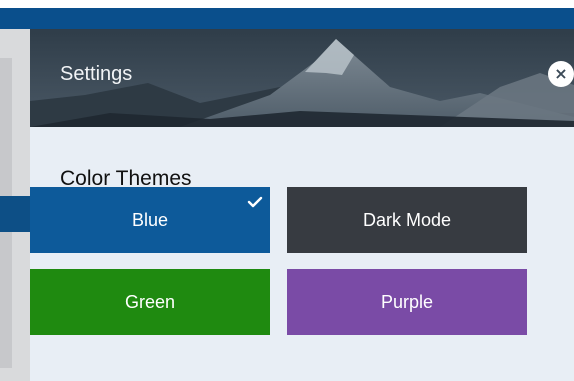  I want to click on theme-button-purple: Purple, so click(407, 302).